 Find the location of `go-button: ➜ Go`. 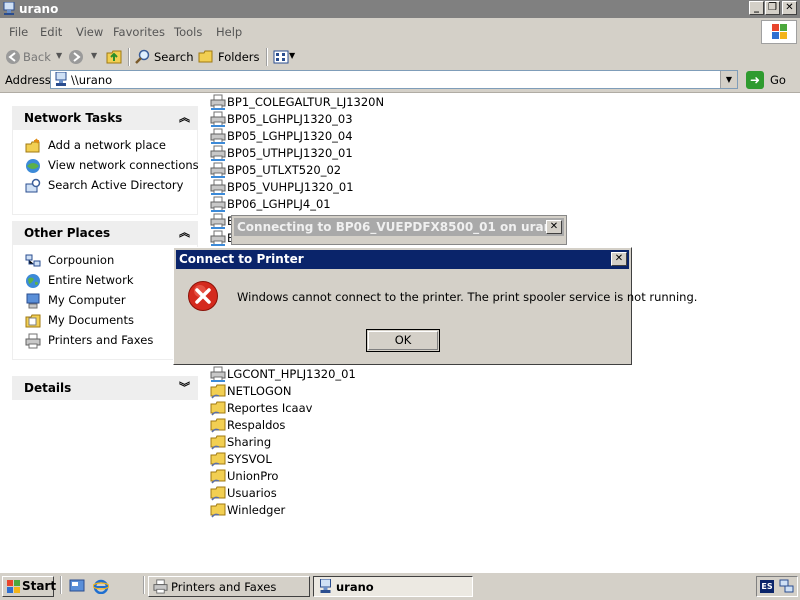

go-button: ➜ Go is located at coordinates (771, 80).